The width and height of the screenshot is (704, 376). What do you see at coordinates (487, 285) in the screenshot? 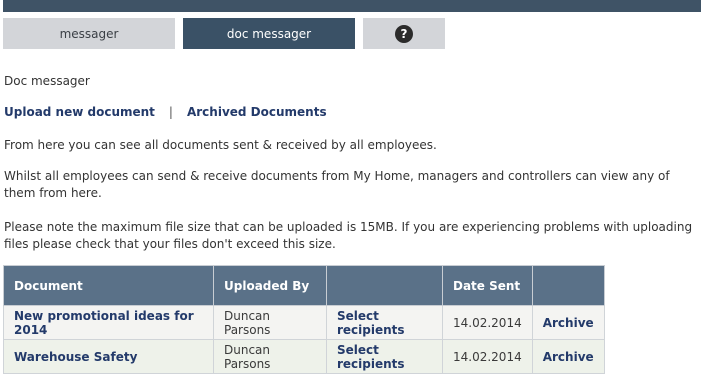
I see `header-date-sent: Date Sent` at bounding box center [487, 285].